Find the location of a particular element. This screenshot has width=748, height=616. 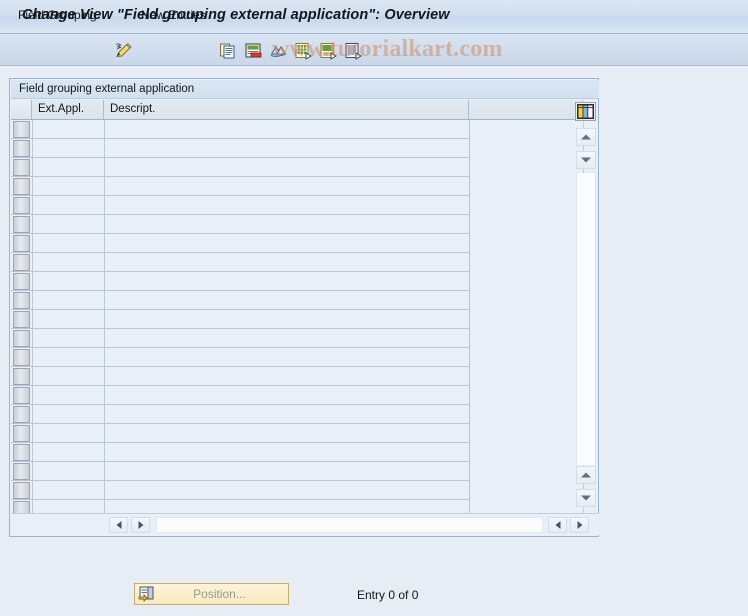

menu-field-grouping: Field Grouping is located at coordinates (57, 15).